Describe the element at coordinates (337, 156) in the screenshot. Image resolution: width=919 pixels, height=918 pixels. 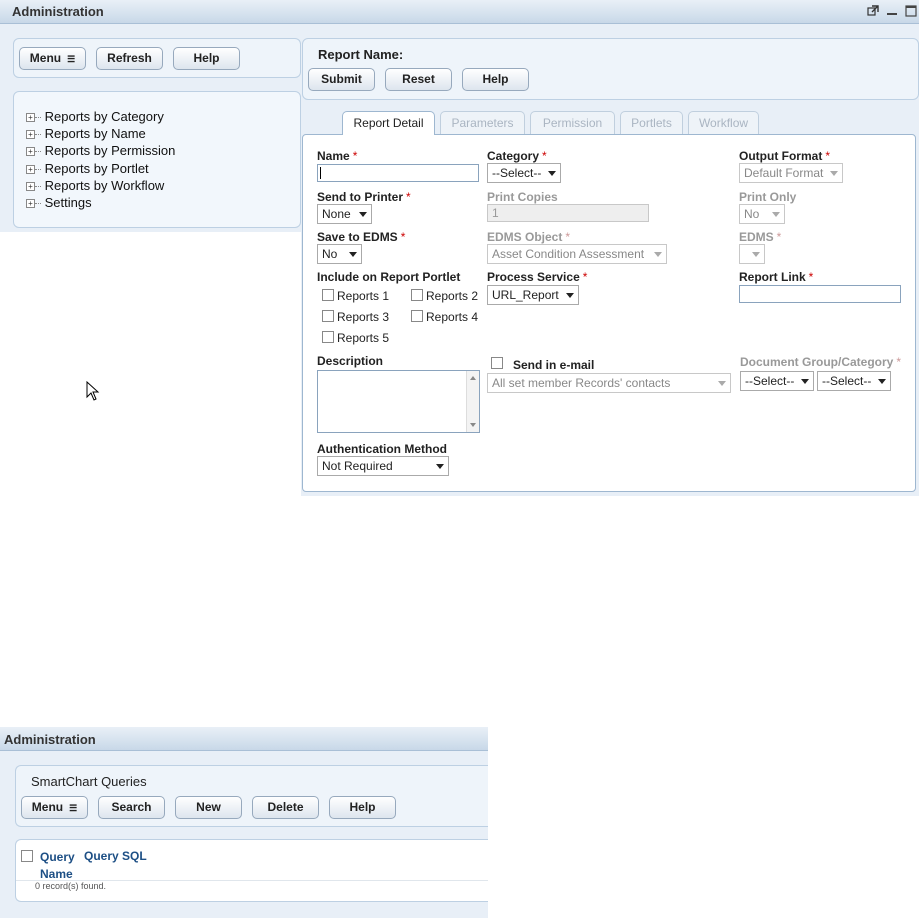
I see `name-label: Name *` at that location.